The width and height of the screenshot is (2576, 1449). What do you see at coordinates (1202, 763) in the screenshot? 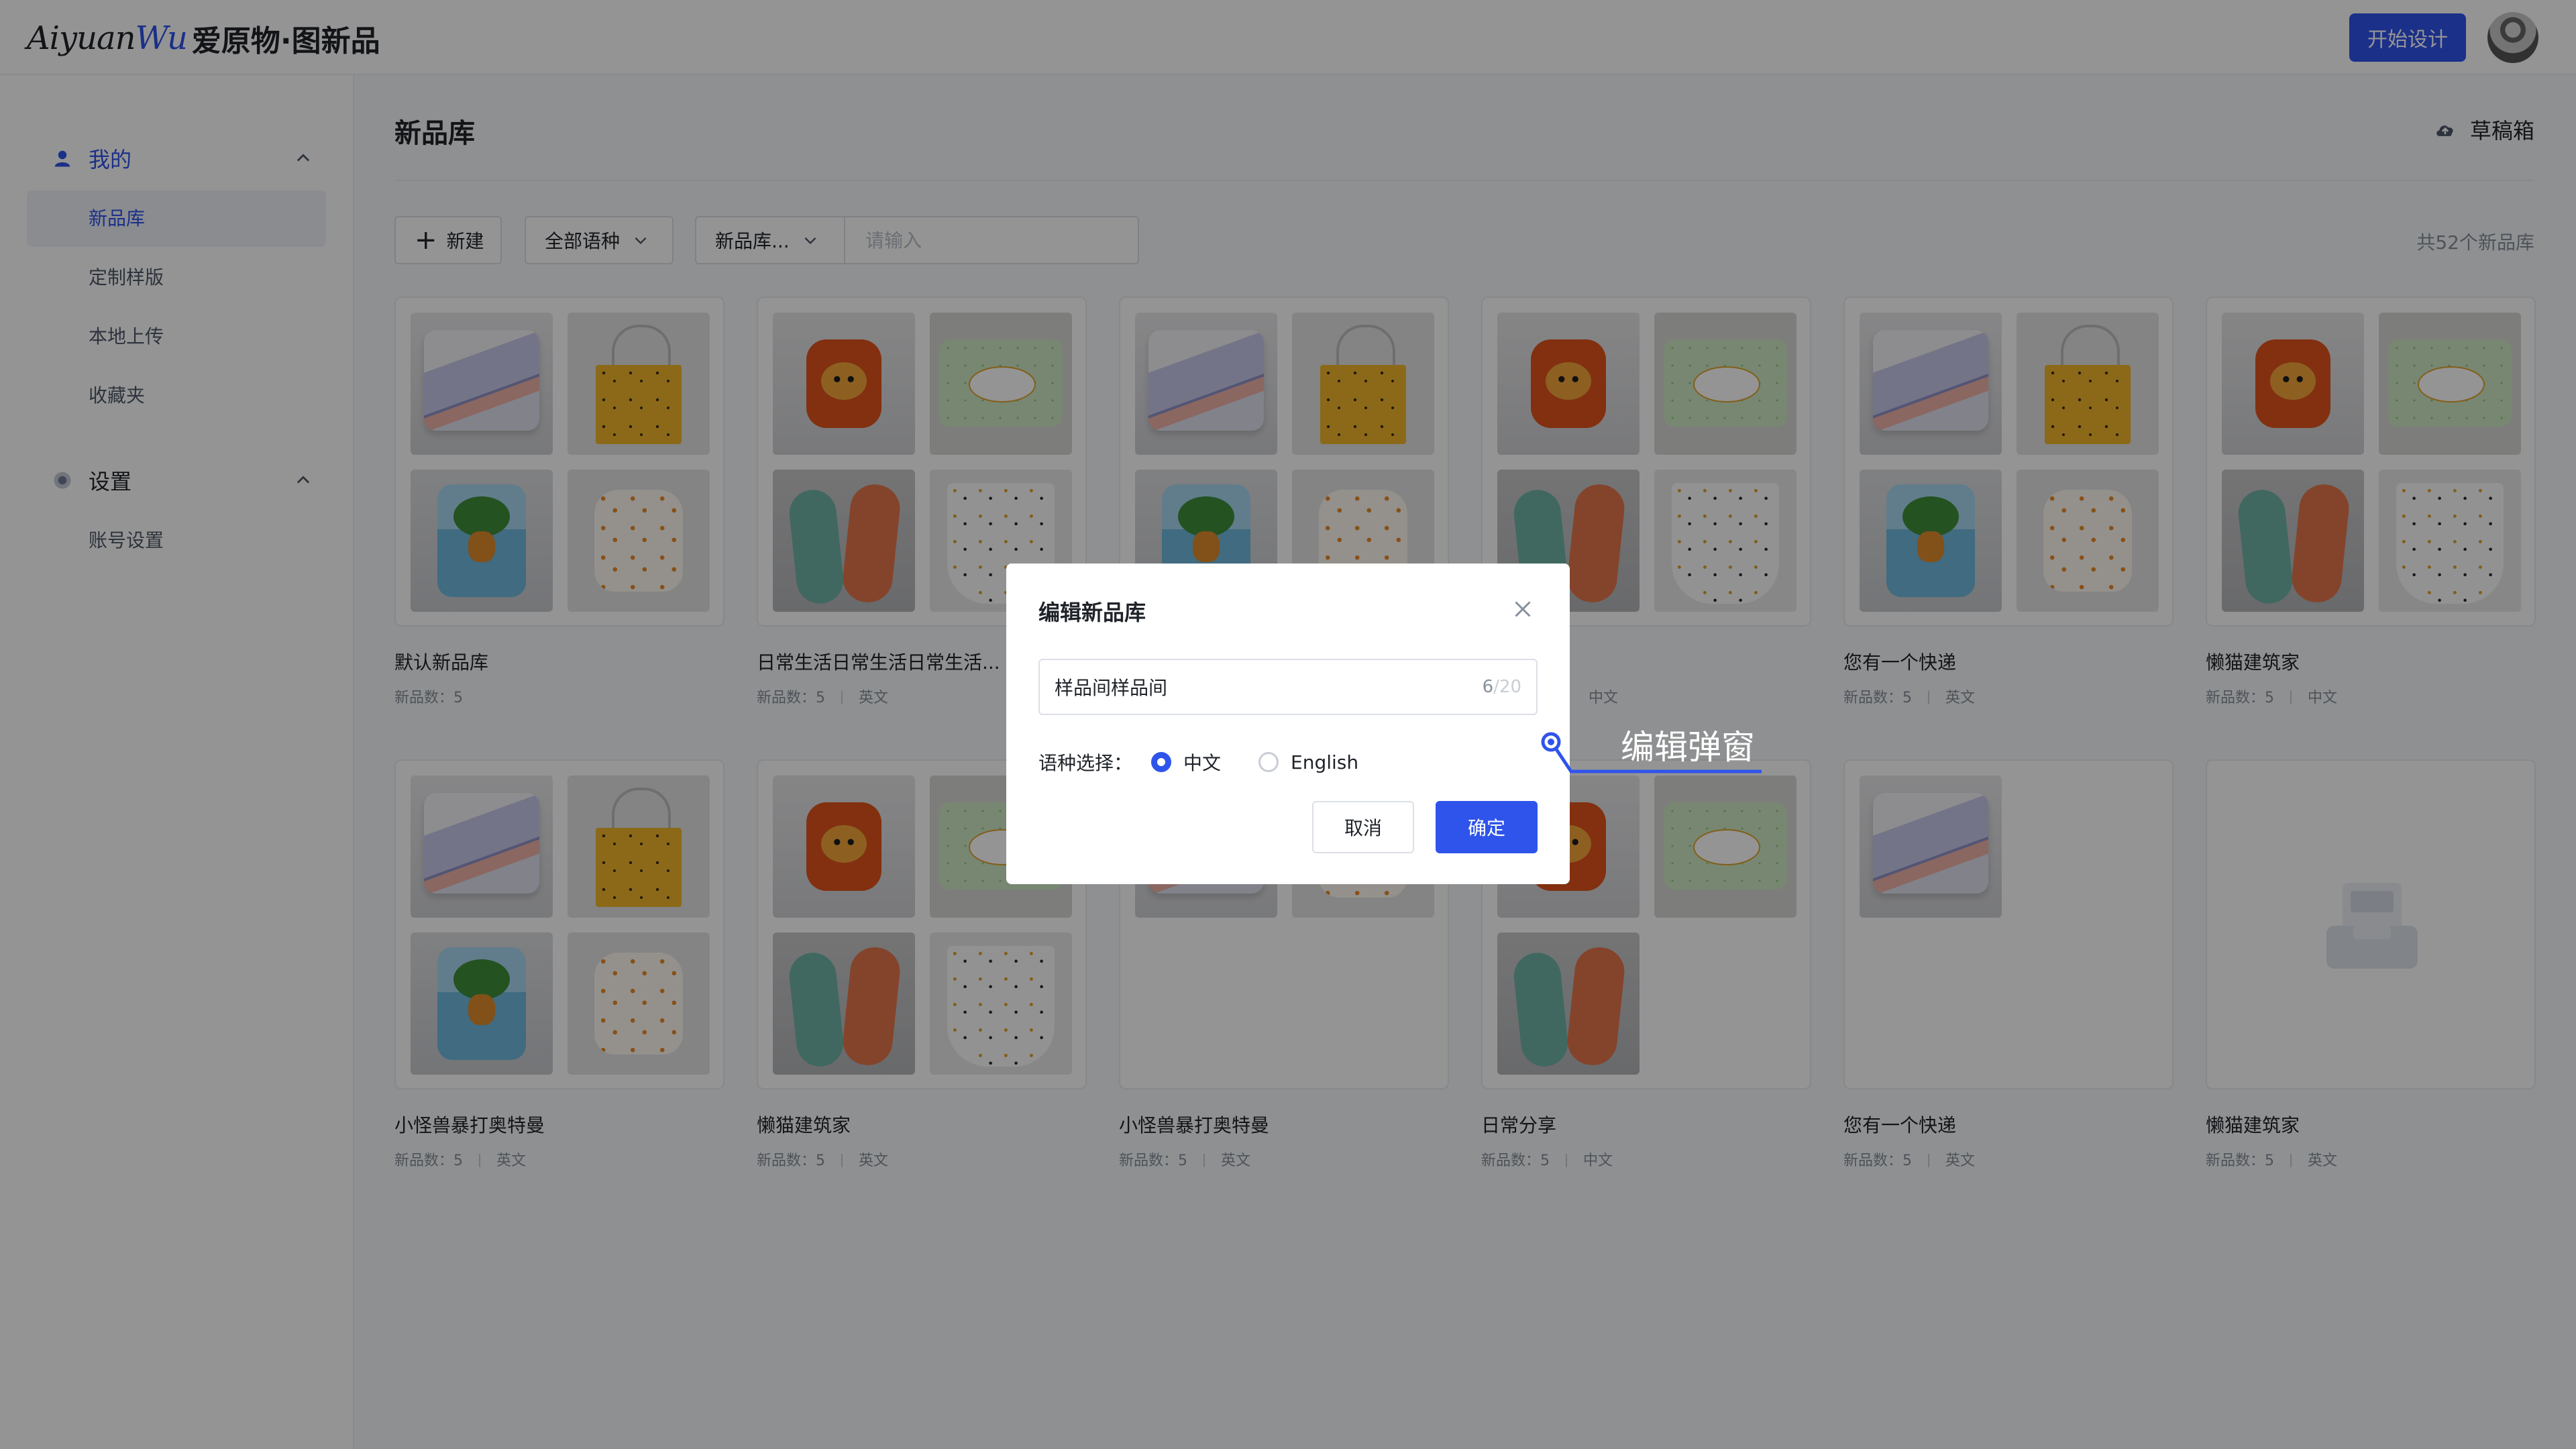
I see `radio-label: 中文` at bounding box center [1202, 763].